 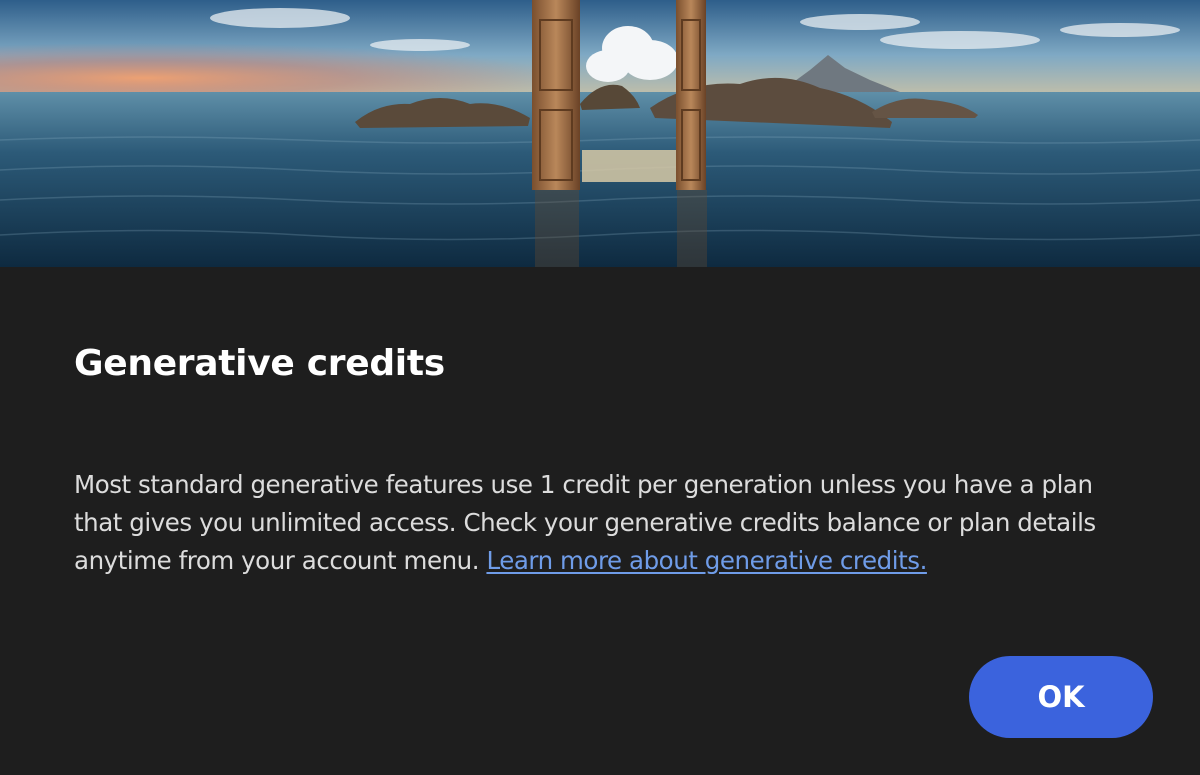 I want to click on learn-more-link: Learn more about generative credits., so click(x=706, y=560).